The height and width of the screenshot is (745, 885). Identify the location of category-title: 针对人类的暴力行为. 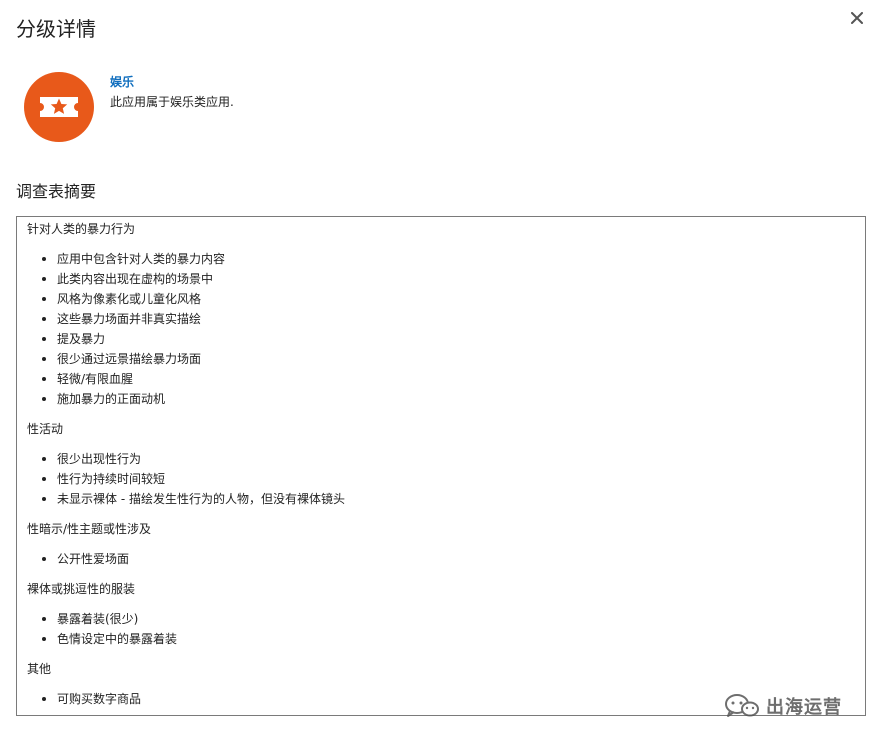
(81, 229).